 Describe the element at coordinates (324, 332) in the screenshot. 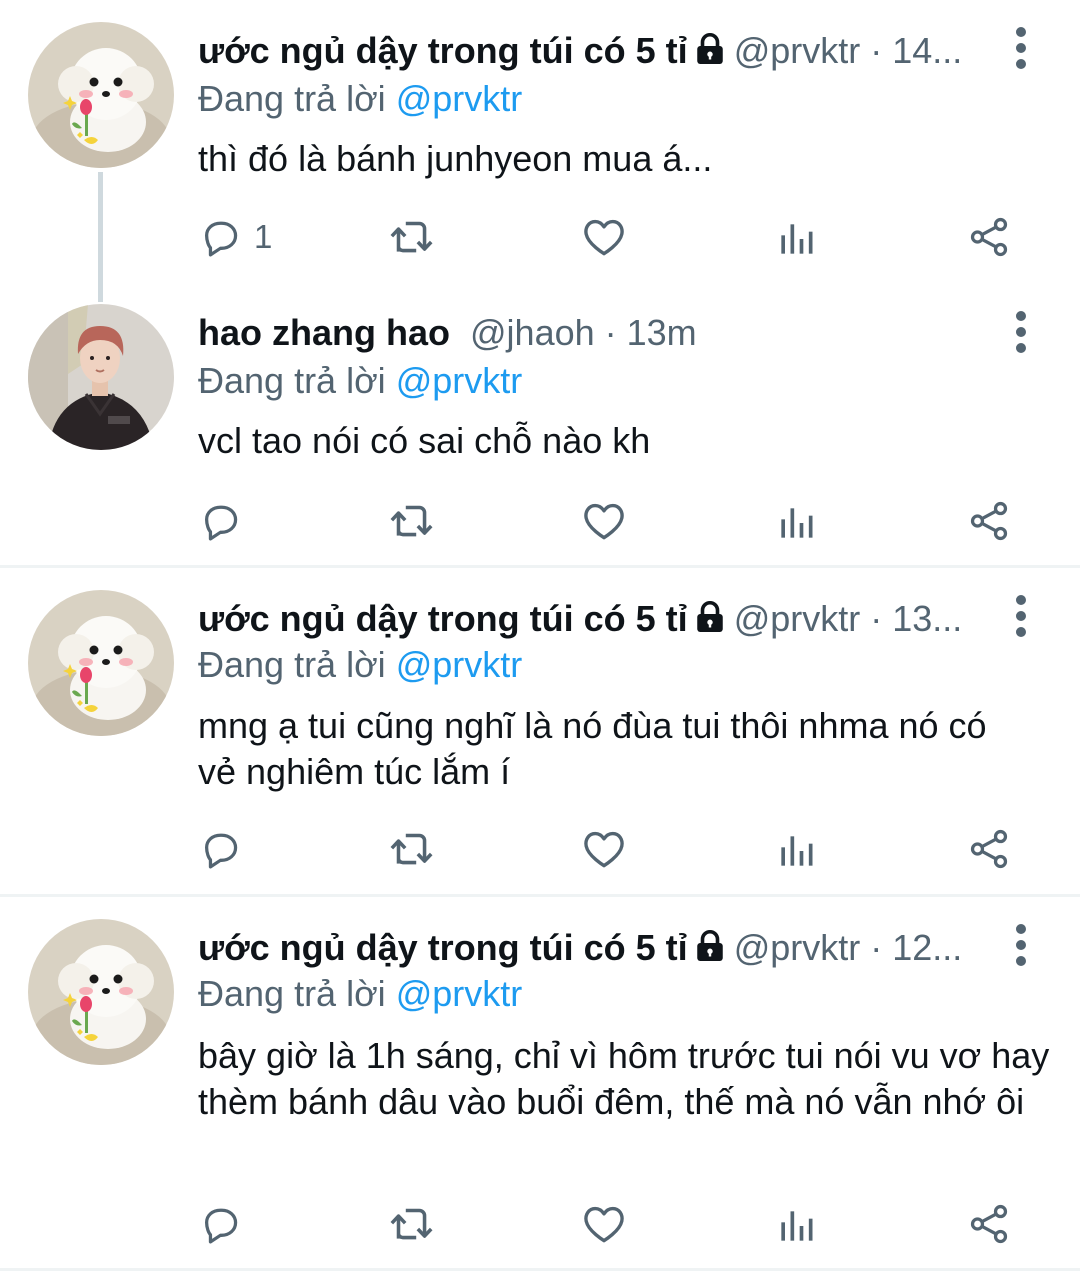

I see `display-name: hao zhang hao` at that location.